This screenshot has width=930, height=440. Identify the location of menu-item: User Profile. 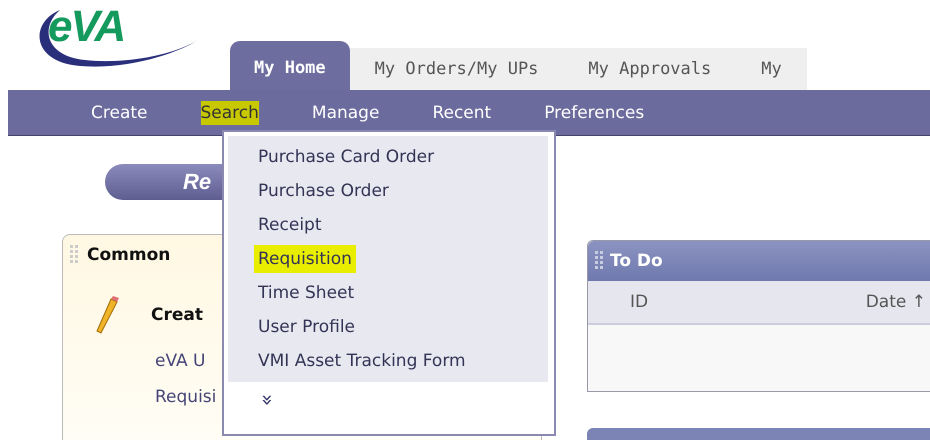
(307, 327).